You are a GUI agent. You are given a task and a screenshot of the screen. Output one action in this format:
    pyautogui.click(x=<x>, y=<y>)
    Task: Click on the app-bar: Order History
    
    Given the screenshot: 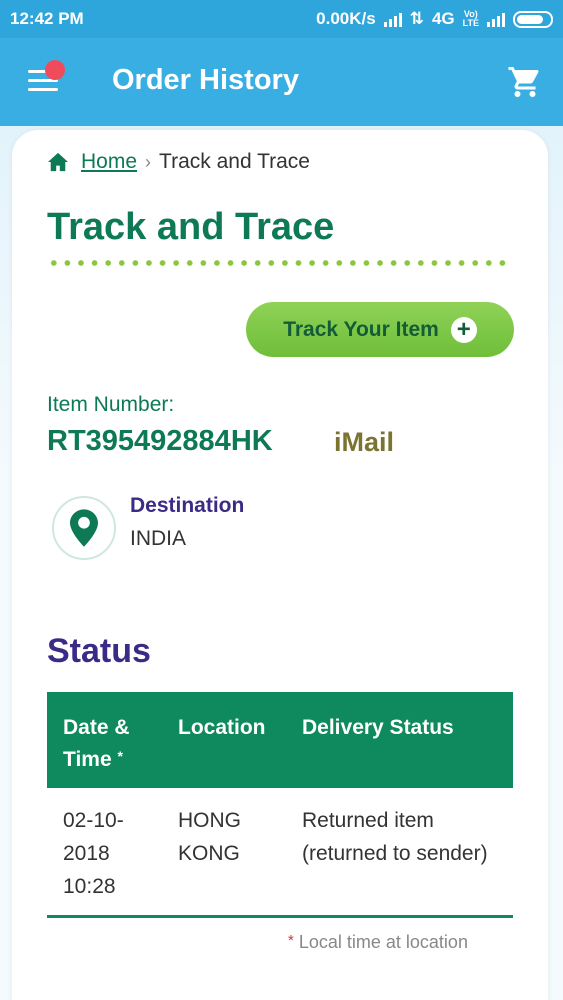 What is the action you would take?
    pyautogui.click(x=281, y=82)
    